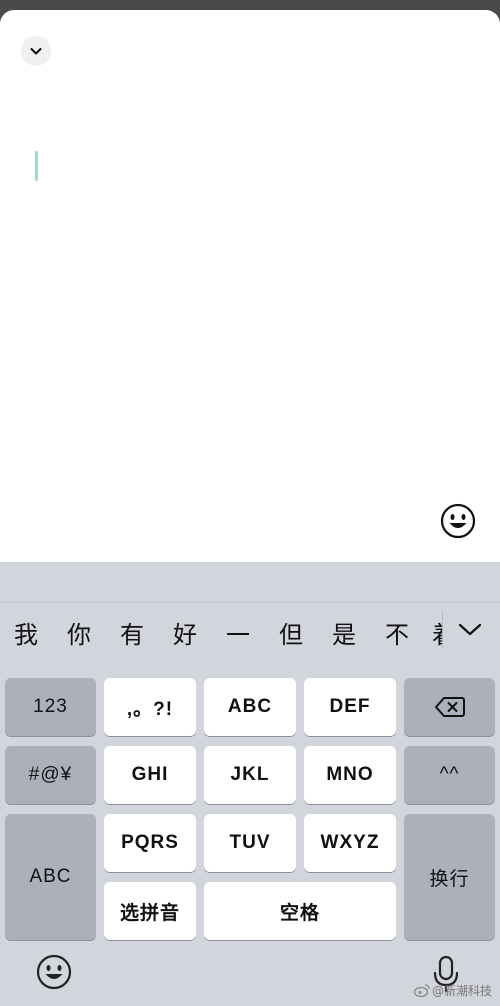  Describe the element at coordinates (185, 632) in the screenshot. I see `candidate-item: 好` at that location.